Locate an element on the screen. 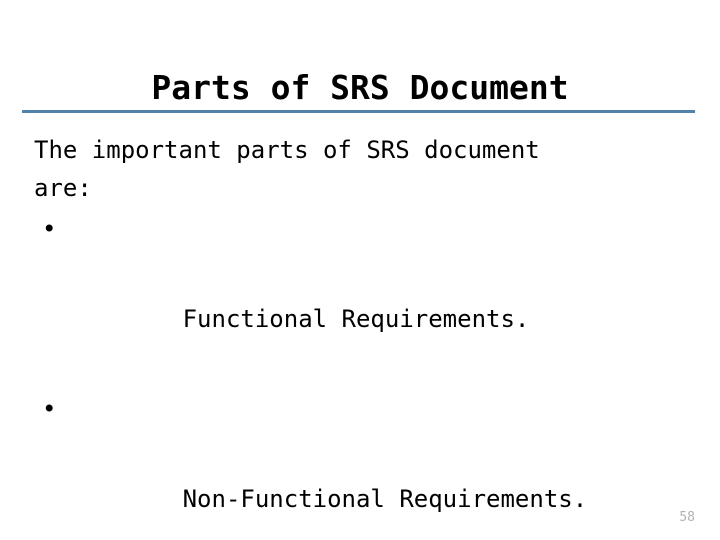 The width and height of the screenshot is (720, 540). page-title: Parts of SRS Document is located at coordinates (360, 88).